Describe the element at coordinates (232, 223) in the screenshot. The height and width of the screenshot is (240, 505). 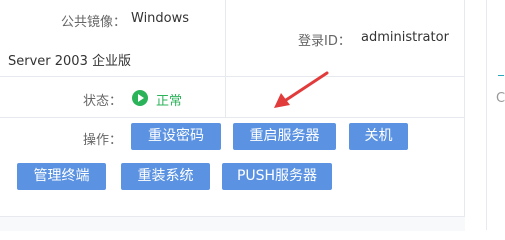
I see `footer-strip` at that location.